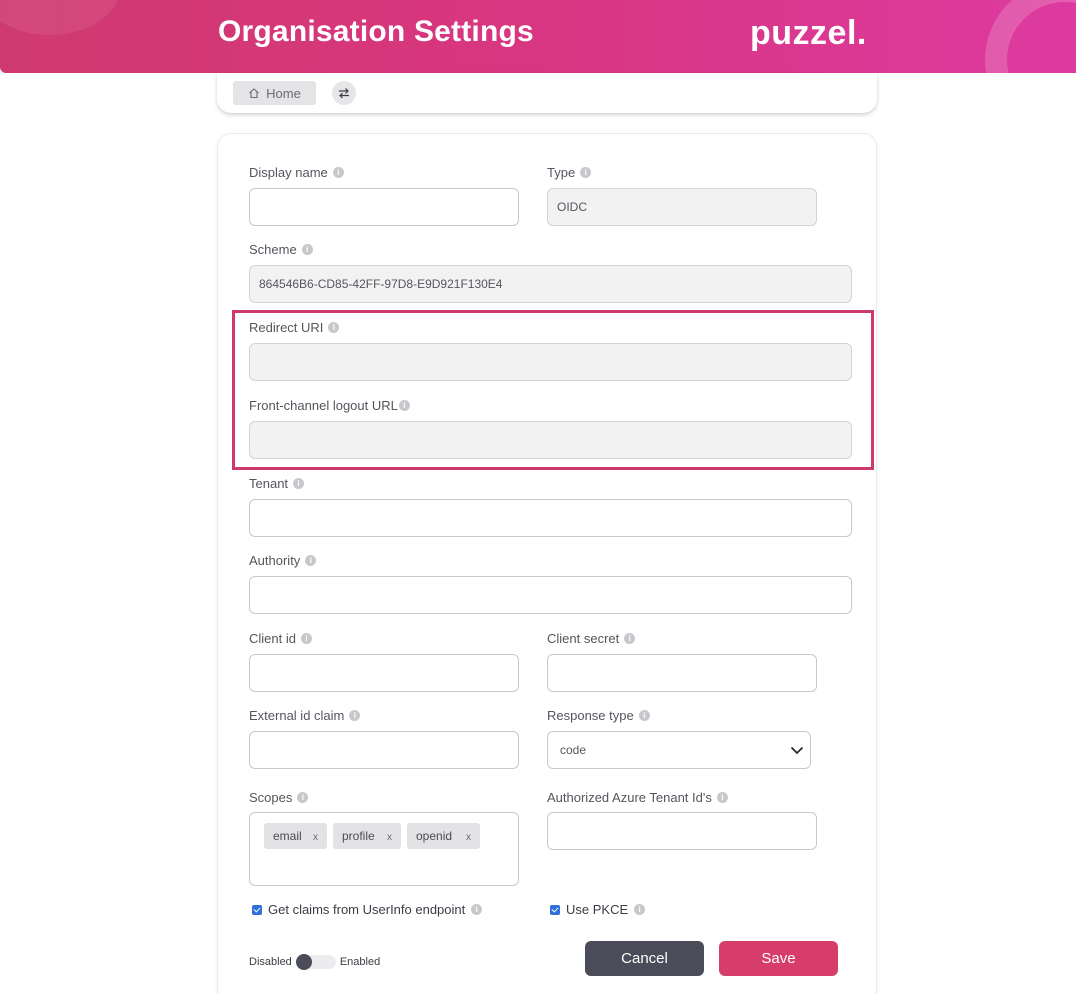  I want to click on scheme-label: Scheme i, so click(281, 249).